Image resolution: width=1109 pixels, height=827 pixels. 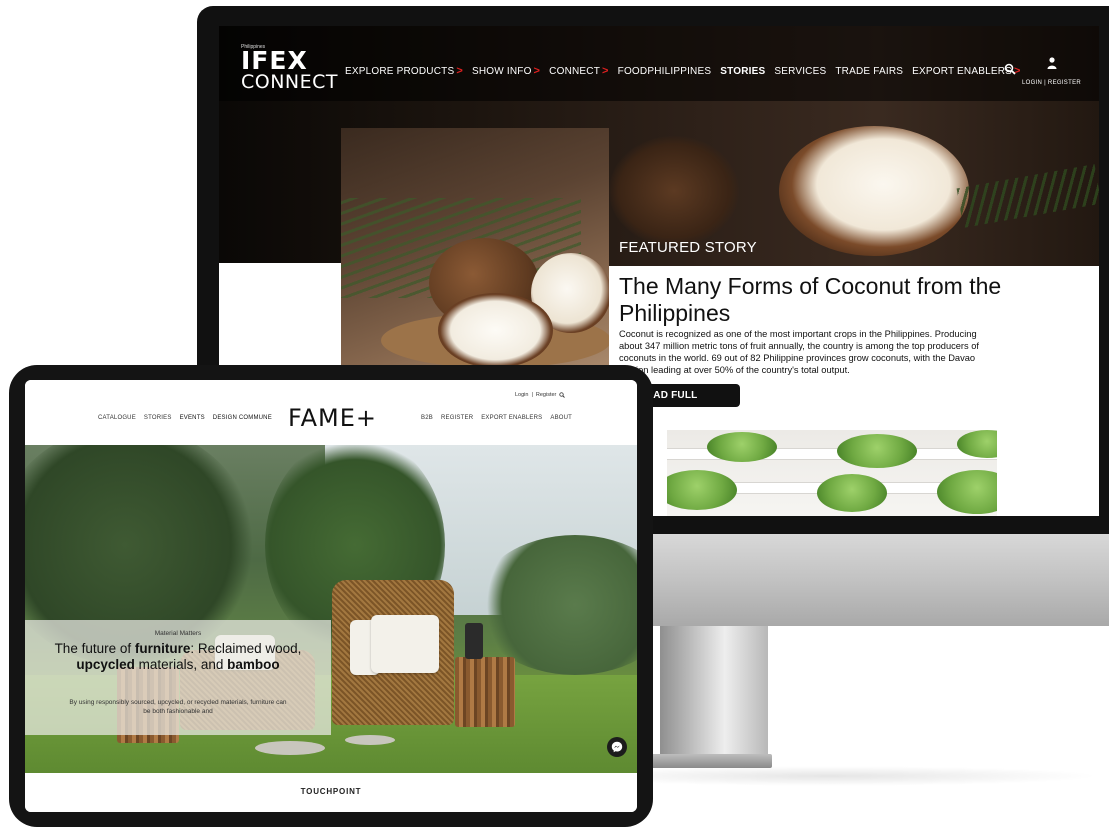 I want to click on touchpoint-heading: TOUCHPOINT, so click(x=331, y=791).